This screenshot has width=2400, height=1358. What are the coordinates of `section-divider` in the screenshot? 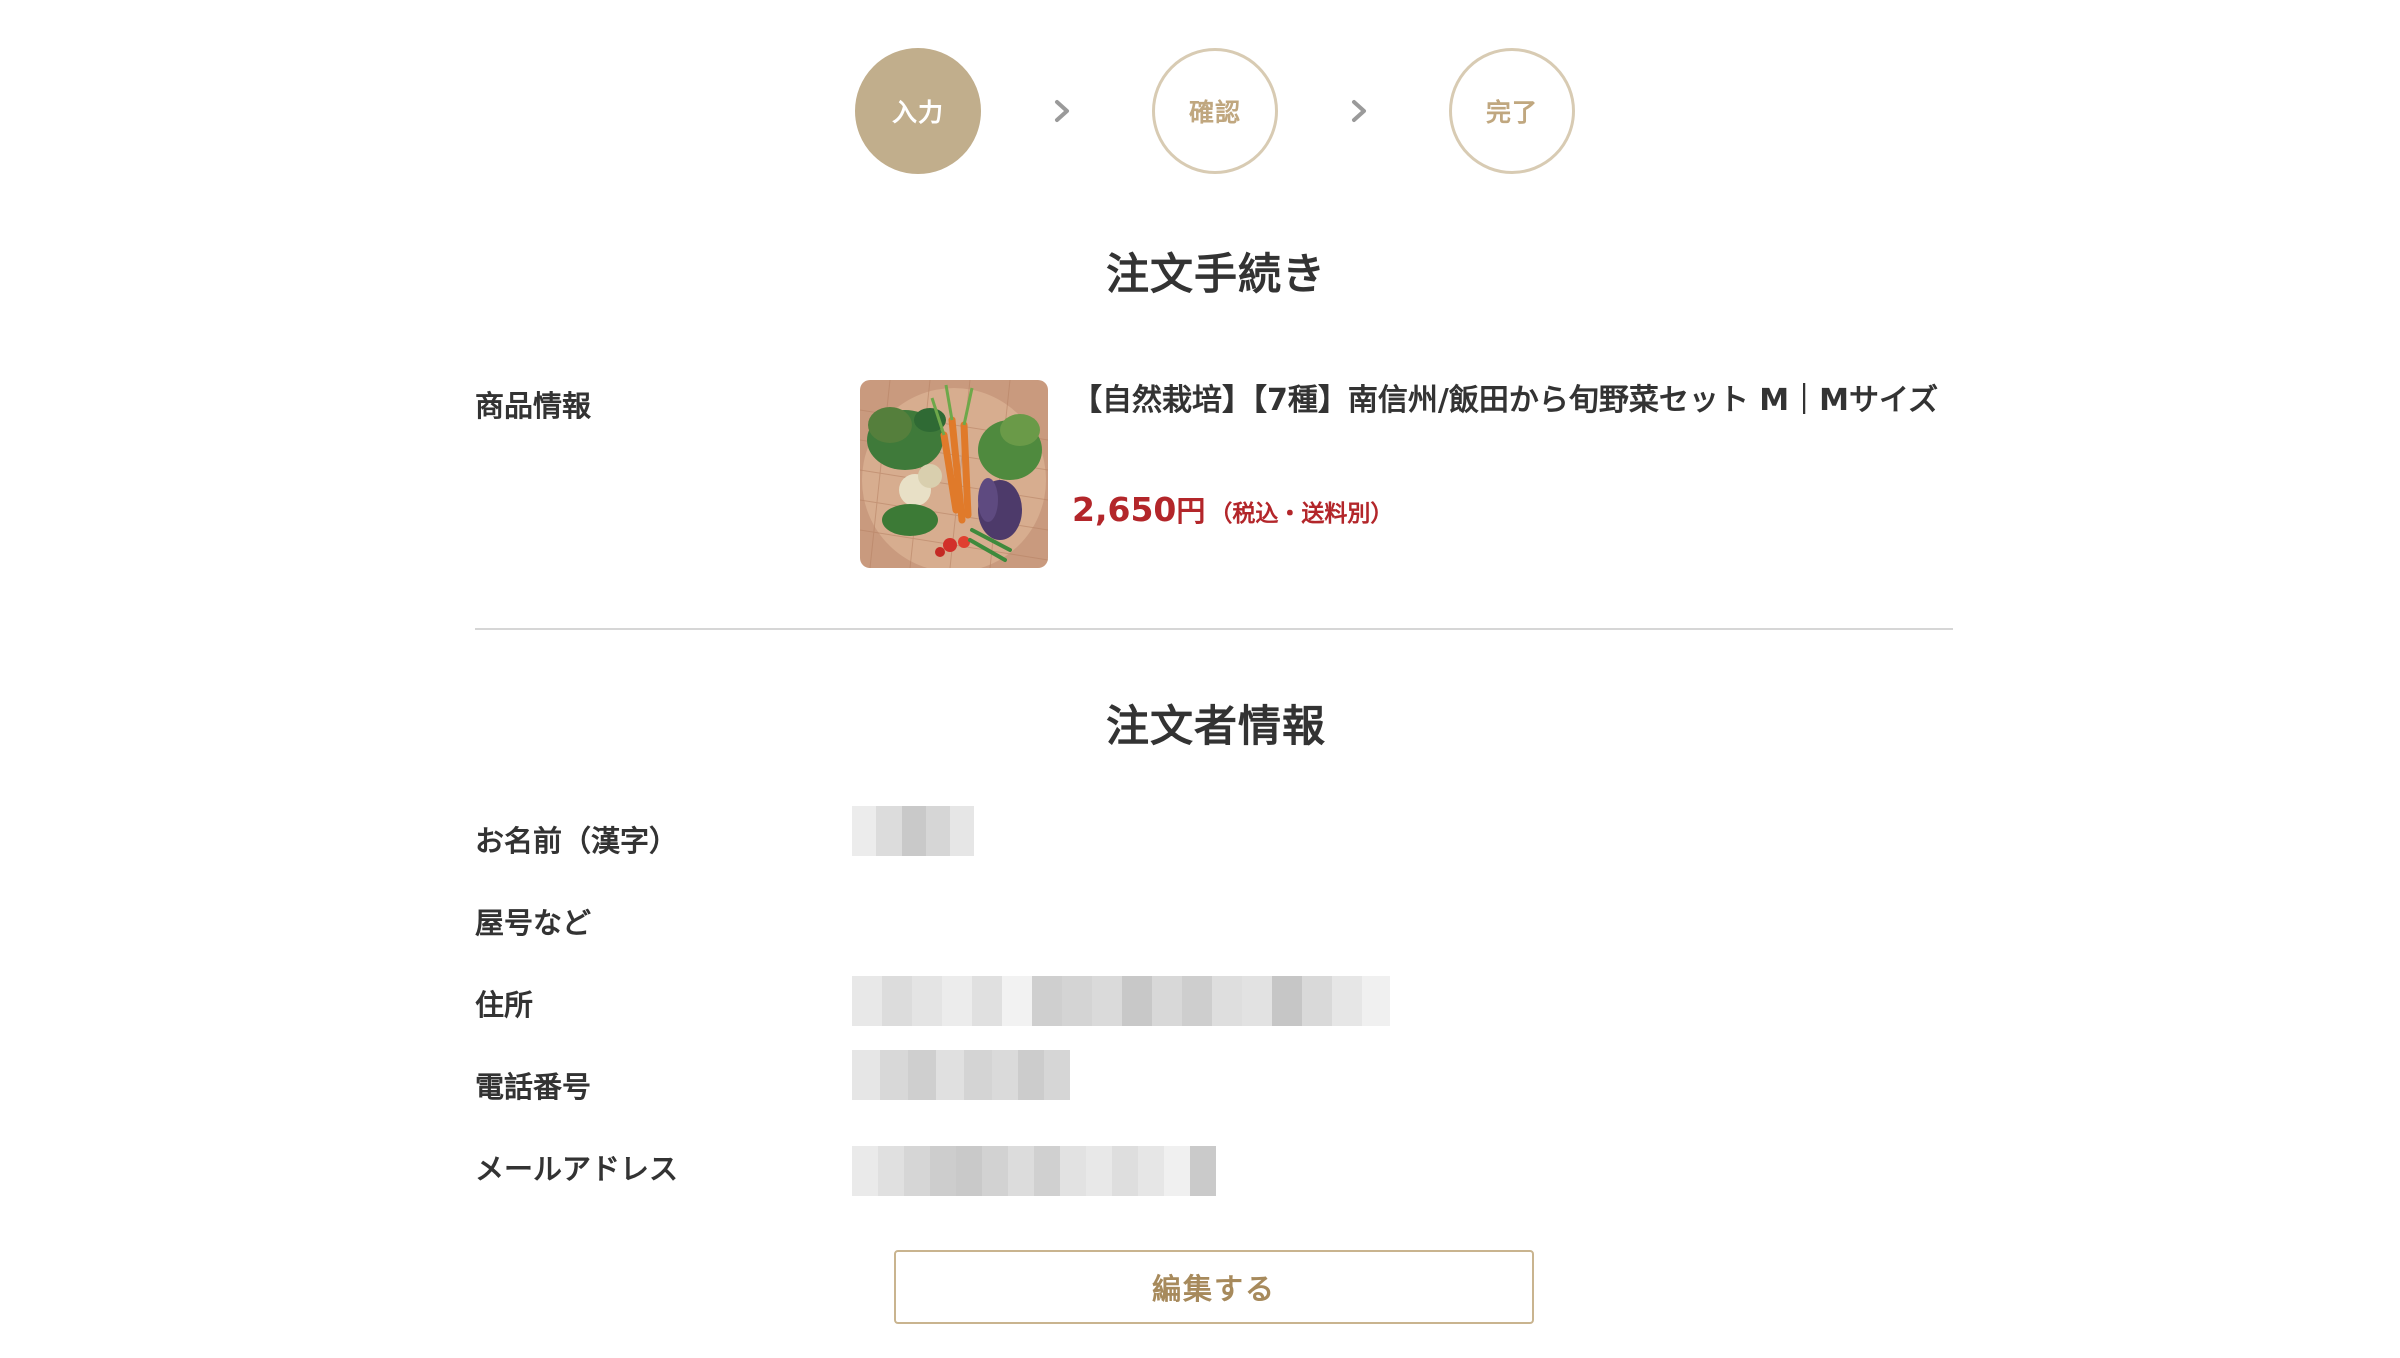 It's located at (1214, 629).